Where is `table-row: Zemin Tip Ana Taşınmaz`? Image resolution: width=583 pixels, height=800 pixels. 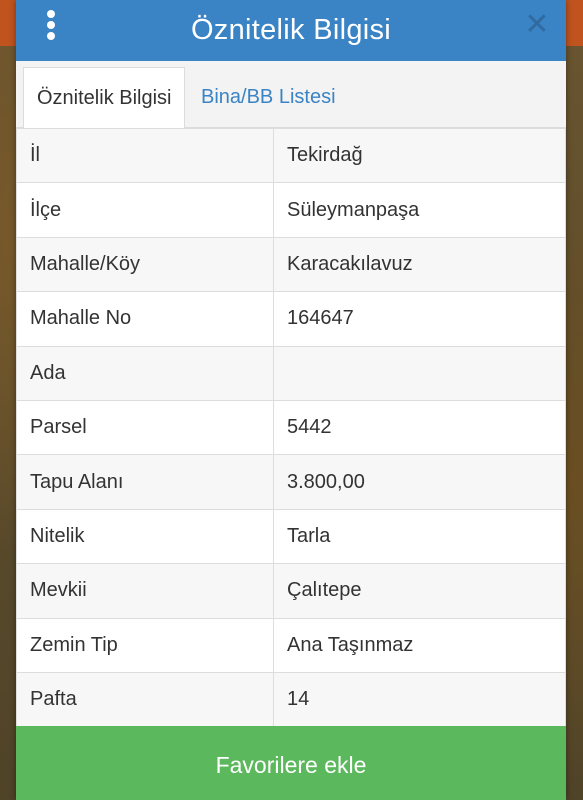 table-row: Zemin Tip Ana Taşınmaz is located at coordinates (291, 645).